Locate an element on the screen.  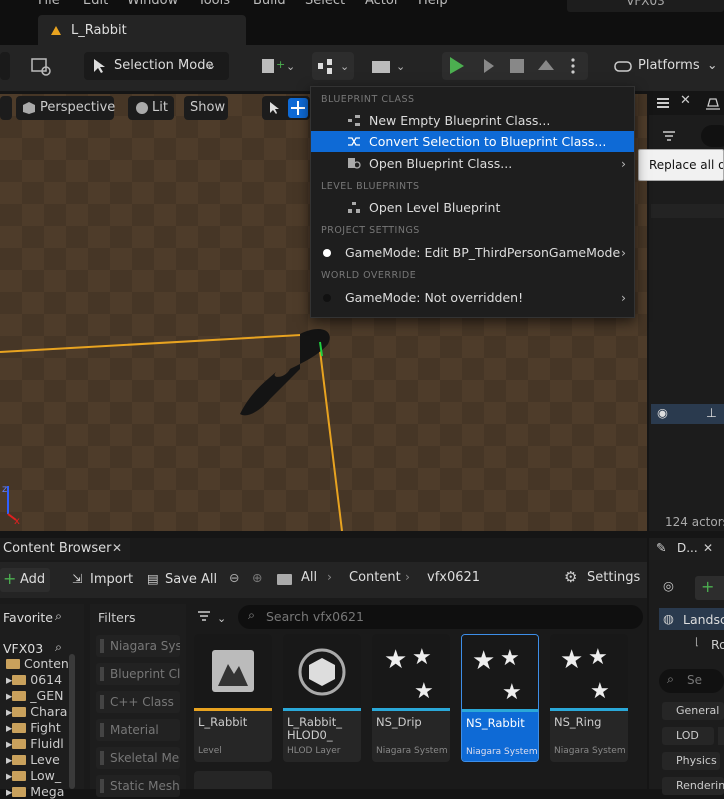
menu-file: File is located at coordinates (49, 4).